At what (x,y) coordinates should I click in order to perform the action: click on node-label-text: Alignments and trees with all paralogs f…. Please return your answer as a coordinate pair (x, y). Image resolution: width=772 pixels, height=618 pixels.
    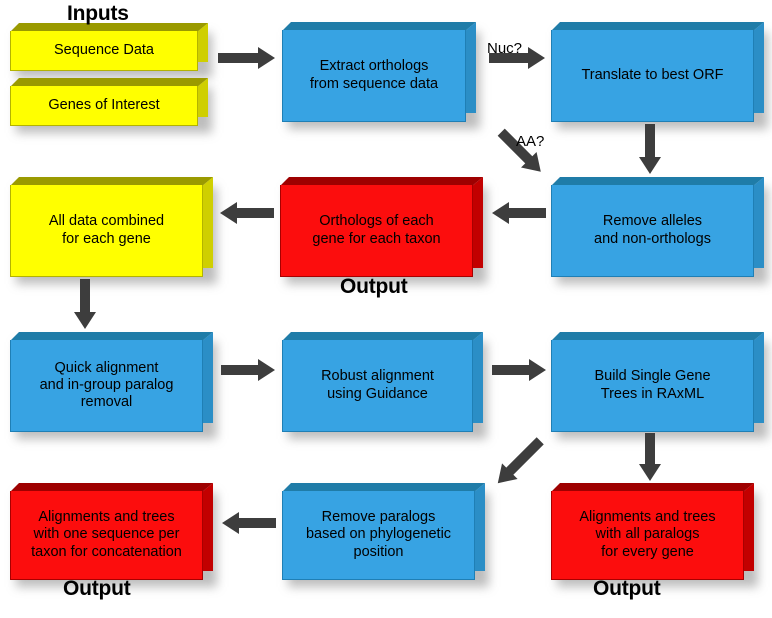
    Looking at the image, I should click on (647, 534).